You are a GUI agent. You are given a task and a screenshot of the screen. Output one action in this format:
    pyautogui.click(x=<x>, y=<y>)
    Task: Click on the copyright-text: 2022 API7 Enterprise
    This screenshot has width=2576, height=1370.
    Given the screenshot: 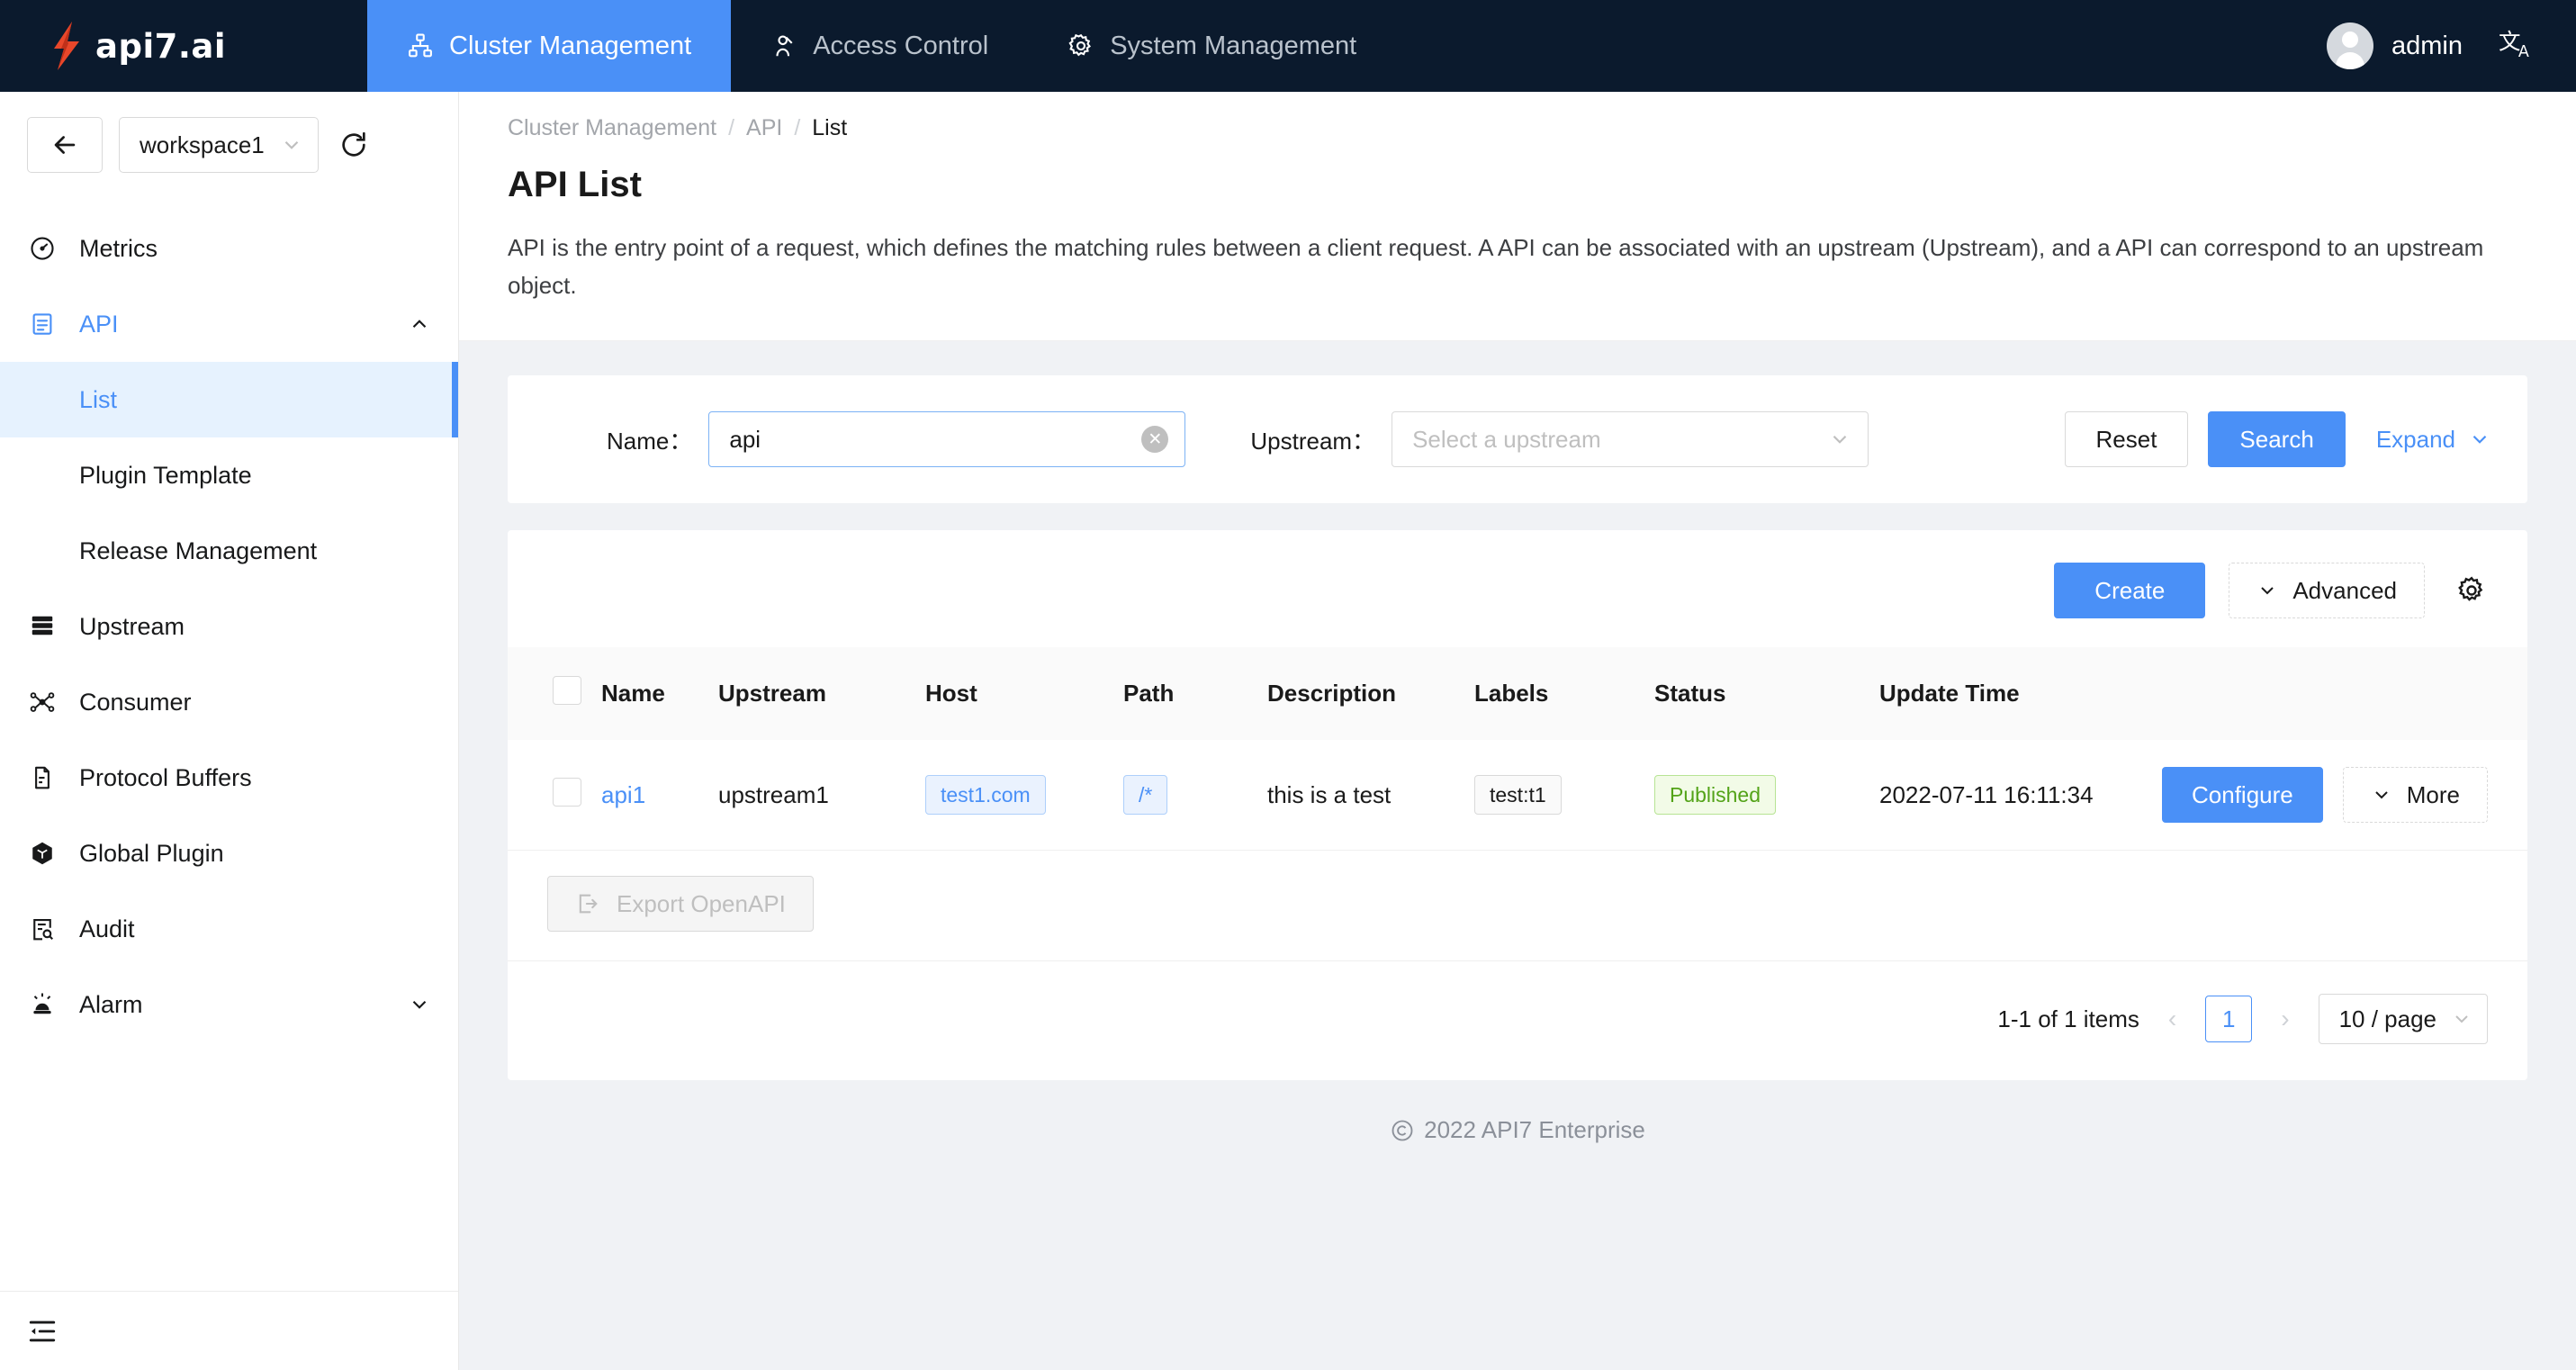 What is the action you would take?
    pyautogui.click(x=1534, y=1130)
    